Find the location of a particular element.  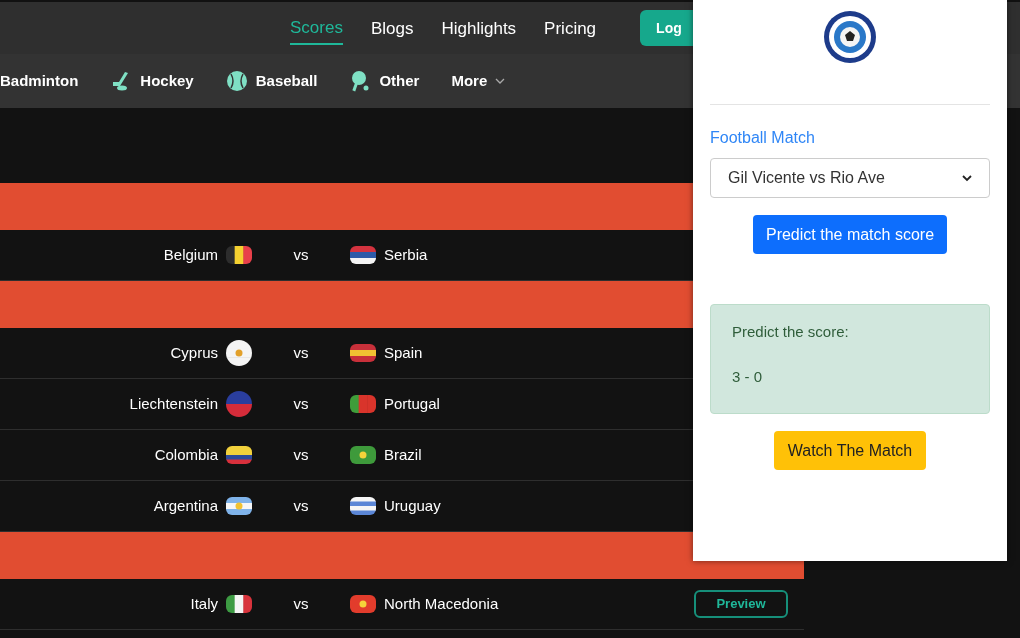

nav-link: Scores is located at coordinates (316, 28).